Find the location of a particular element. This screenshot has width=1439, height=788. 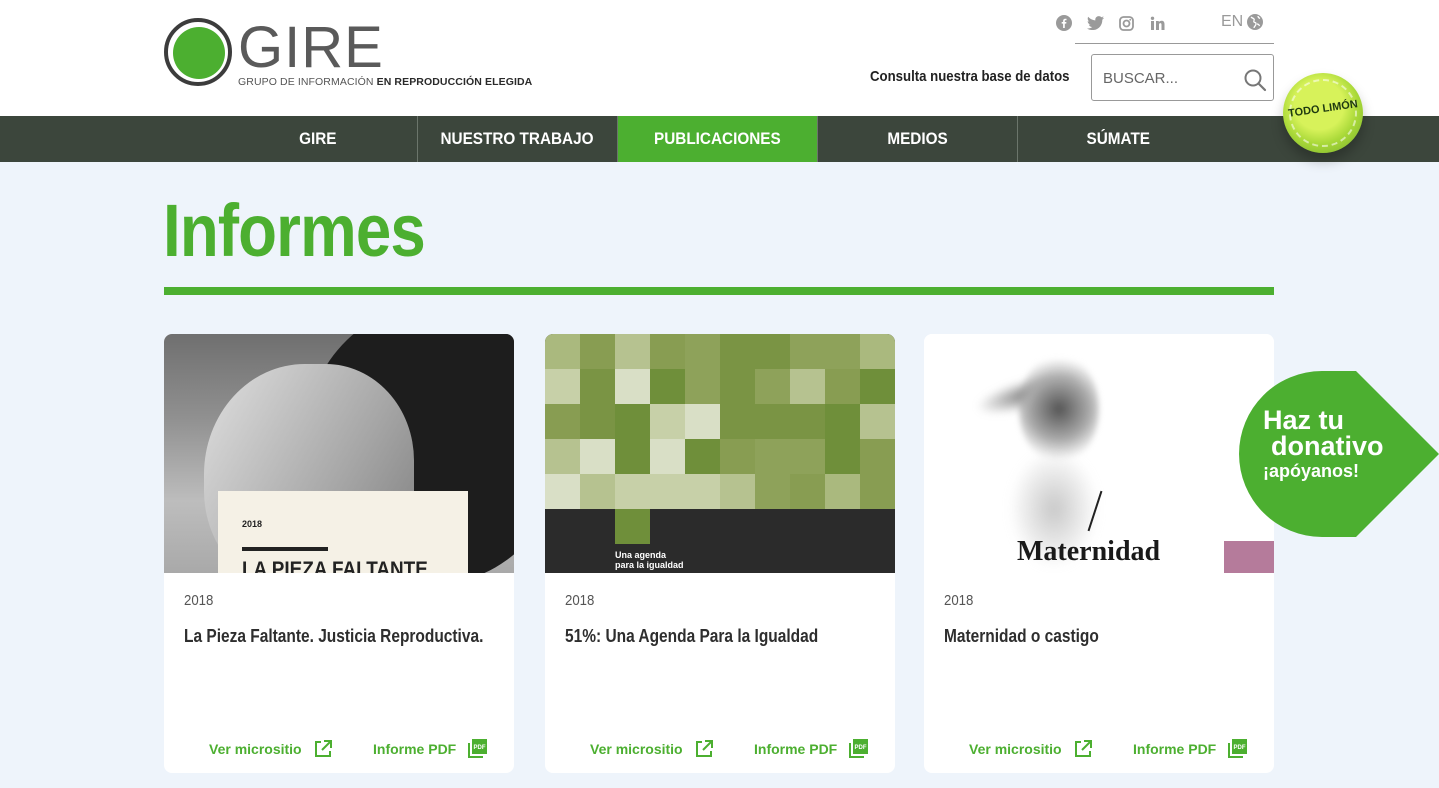

nav-item-label: PUBLICACIONES is located at coordinates (717, 138).